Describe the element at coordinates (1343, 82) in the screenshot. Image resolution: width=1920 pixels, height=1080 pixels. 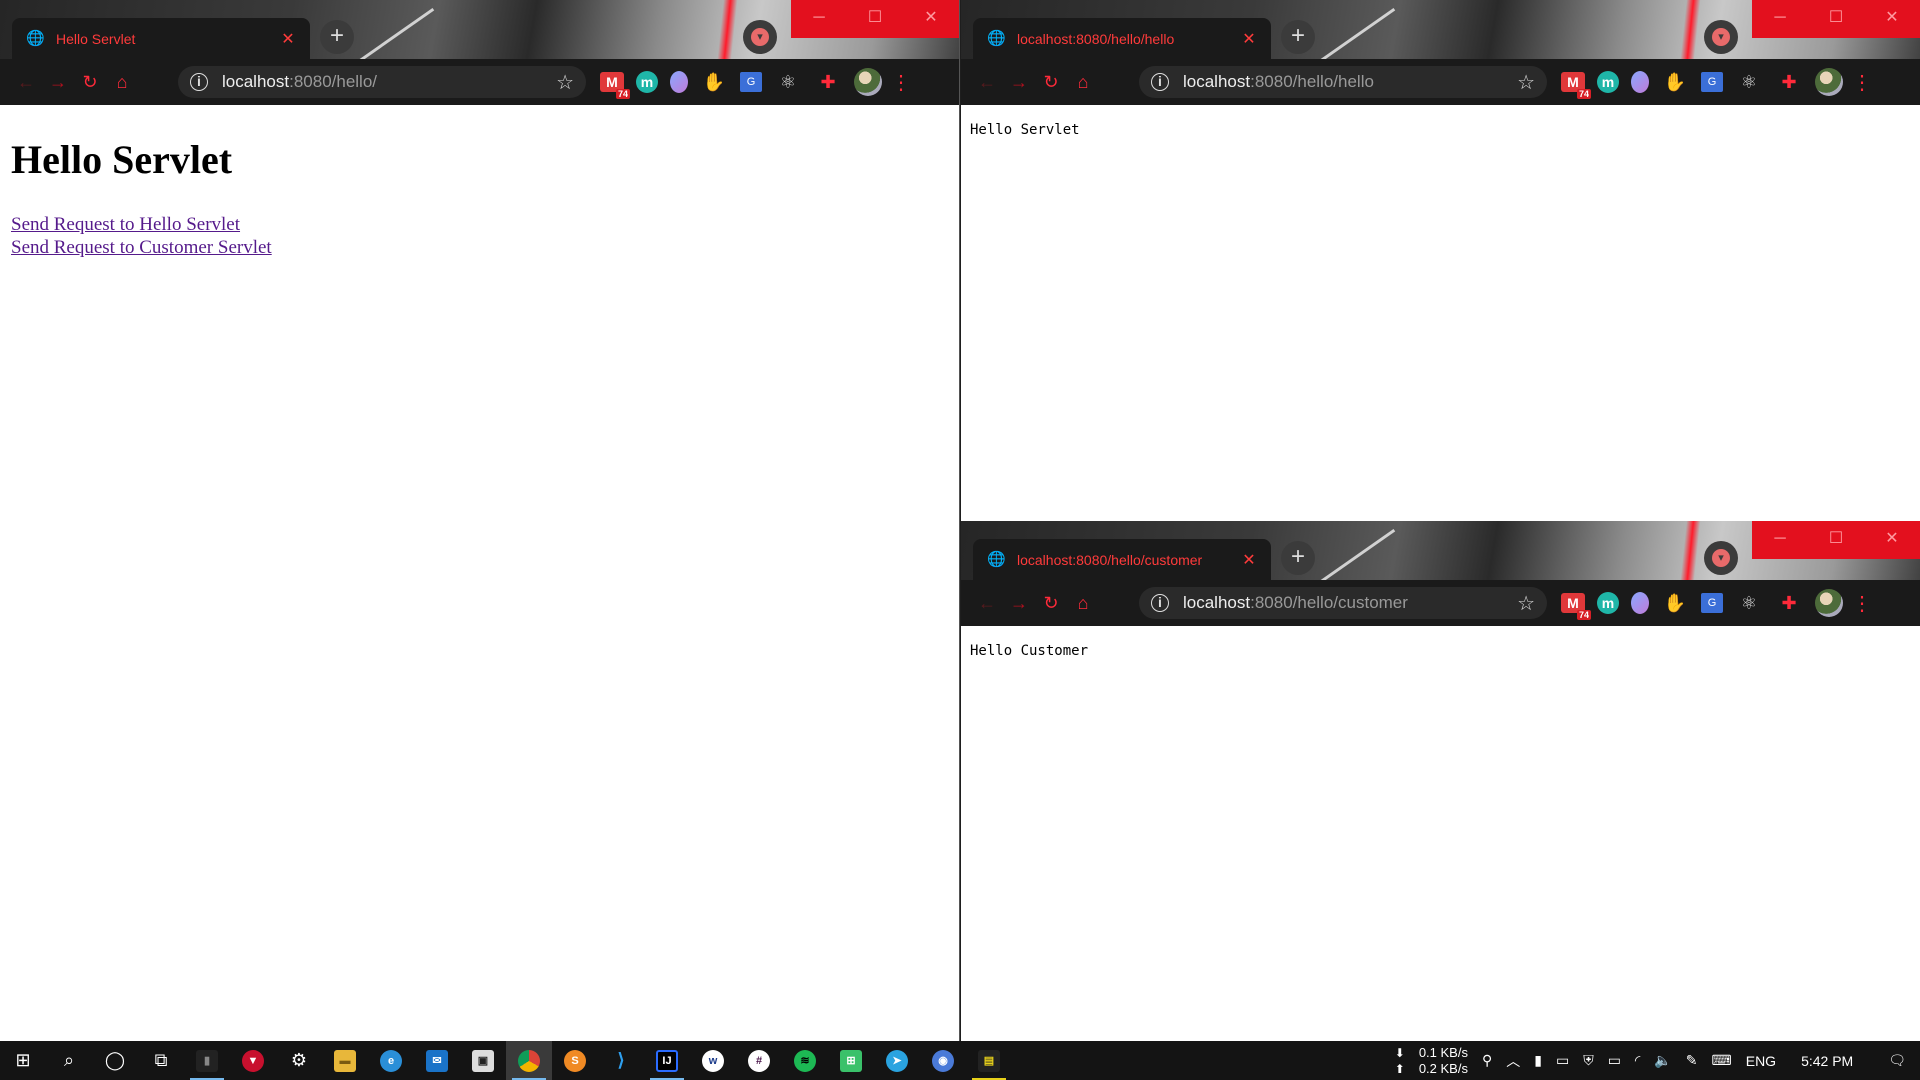
I see `address-bar: i localhost:8080/hello/hello ☆` at that location.